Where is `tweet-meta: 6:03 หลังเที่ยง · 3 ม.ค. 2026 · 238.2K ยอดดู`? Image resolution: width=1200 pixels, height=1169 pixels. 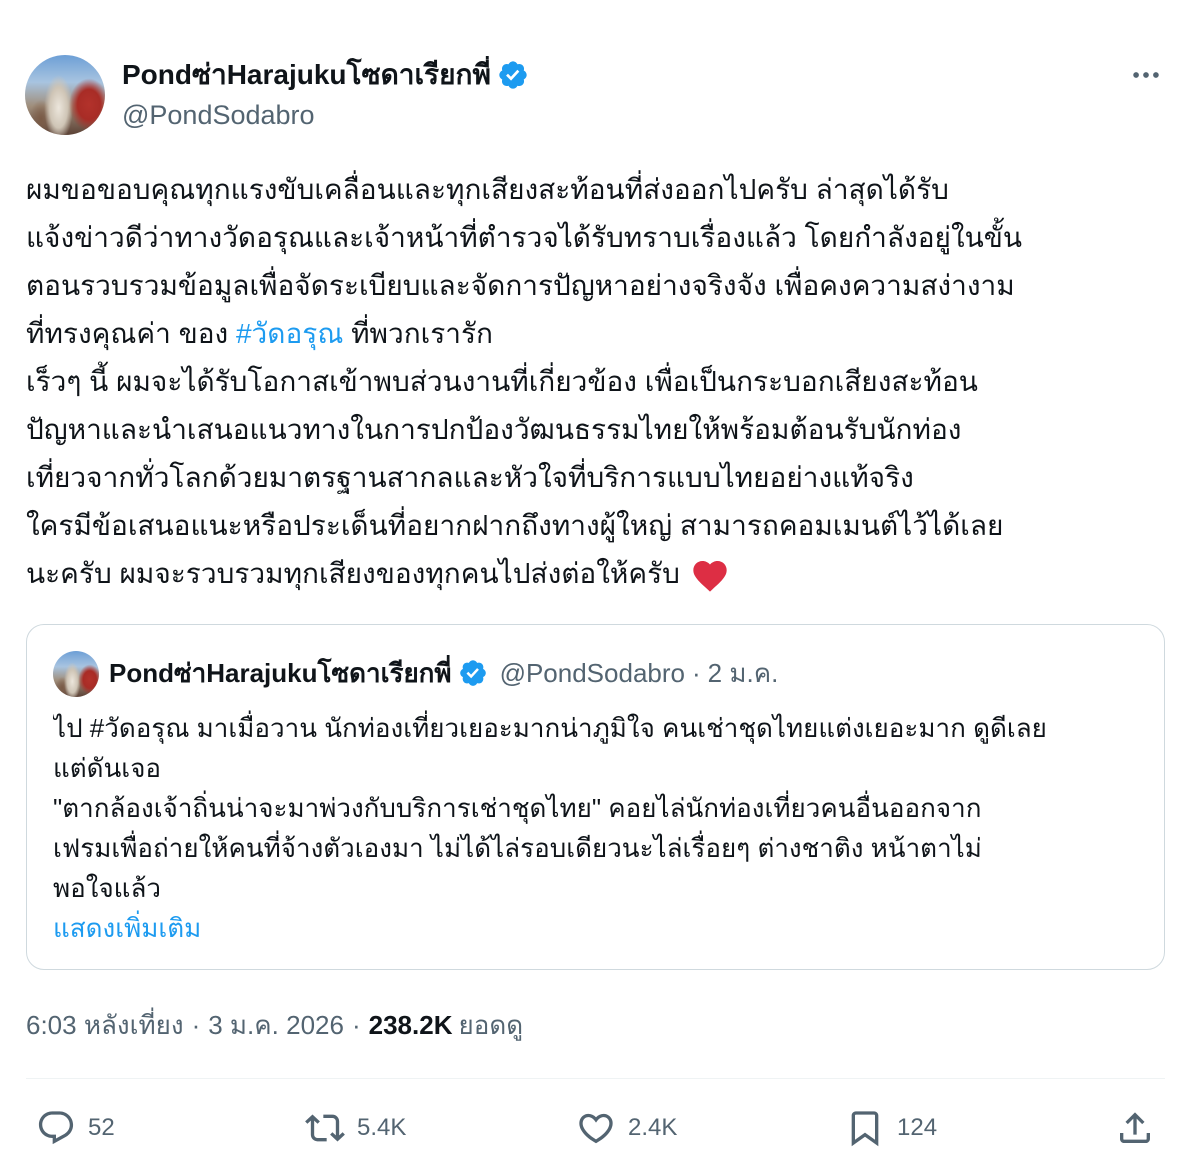
tweet-meta: 6:03 หลังเที่ยง · 3 ม.ค. 2026 · 238.2K ยอดดู is located at coordinates (596, 1025).